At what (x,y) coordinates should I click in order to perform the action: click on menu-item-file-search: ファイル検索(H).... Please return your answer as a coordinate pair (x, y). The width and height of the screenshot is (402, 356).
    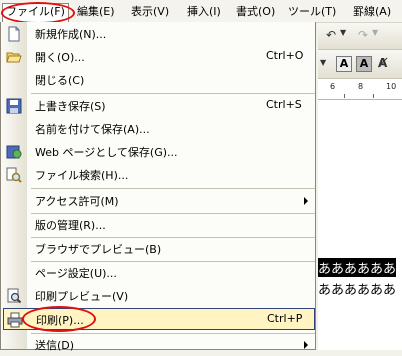
    Looking at the image, I should click on (158, 175).